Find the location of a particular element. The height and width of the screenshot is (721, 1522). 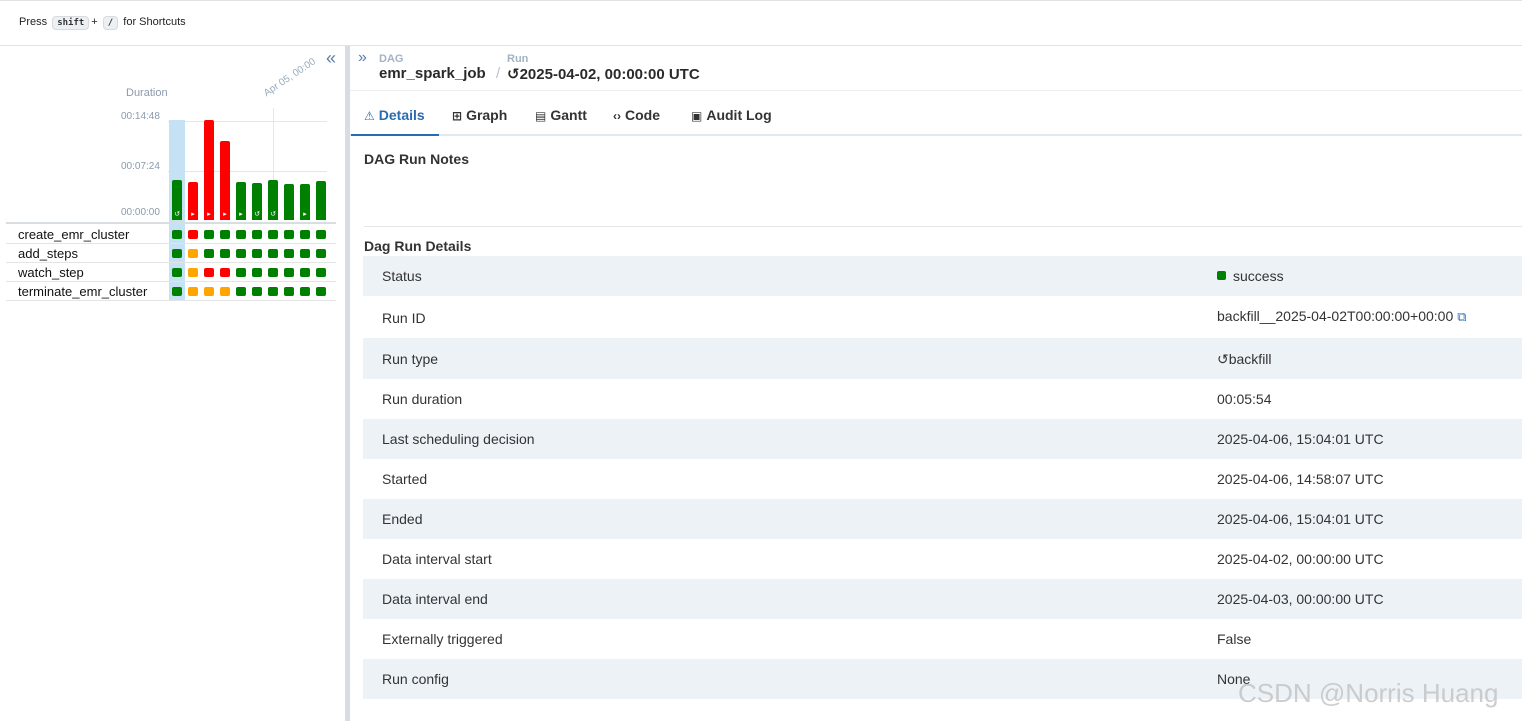

detail-key: Run config is located at coordinates (415, 679).